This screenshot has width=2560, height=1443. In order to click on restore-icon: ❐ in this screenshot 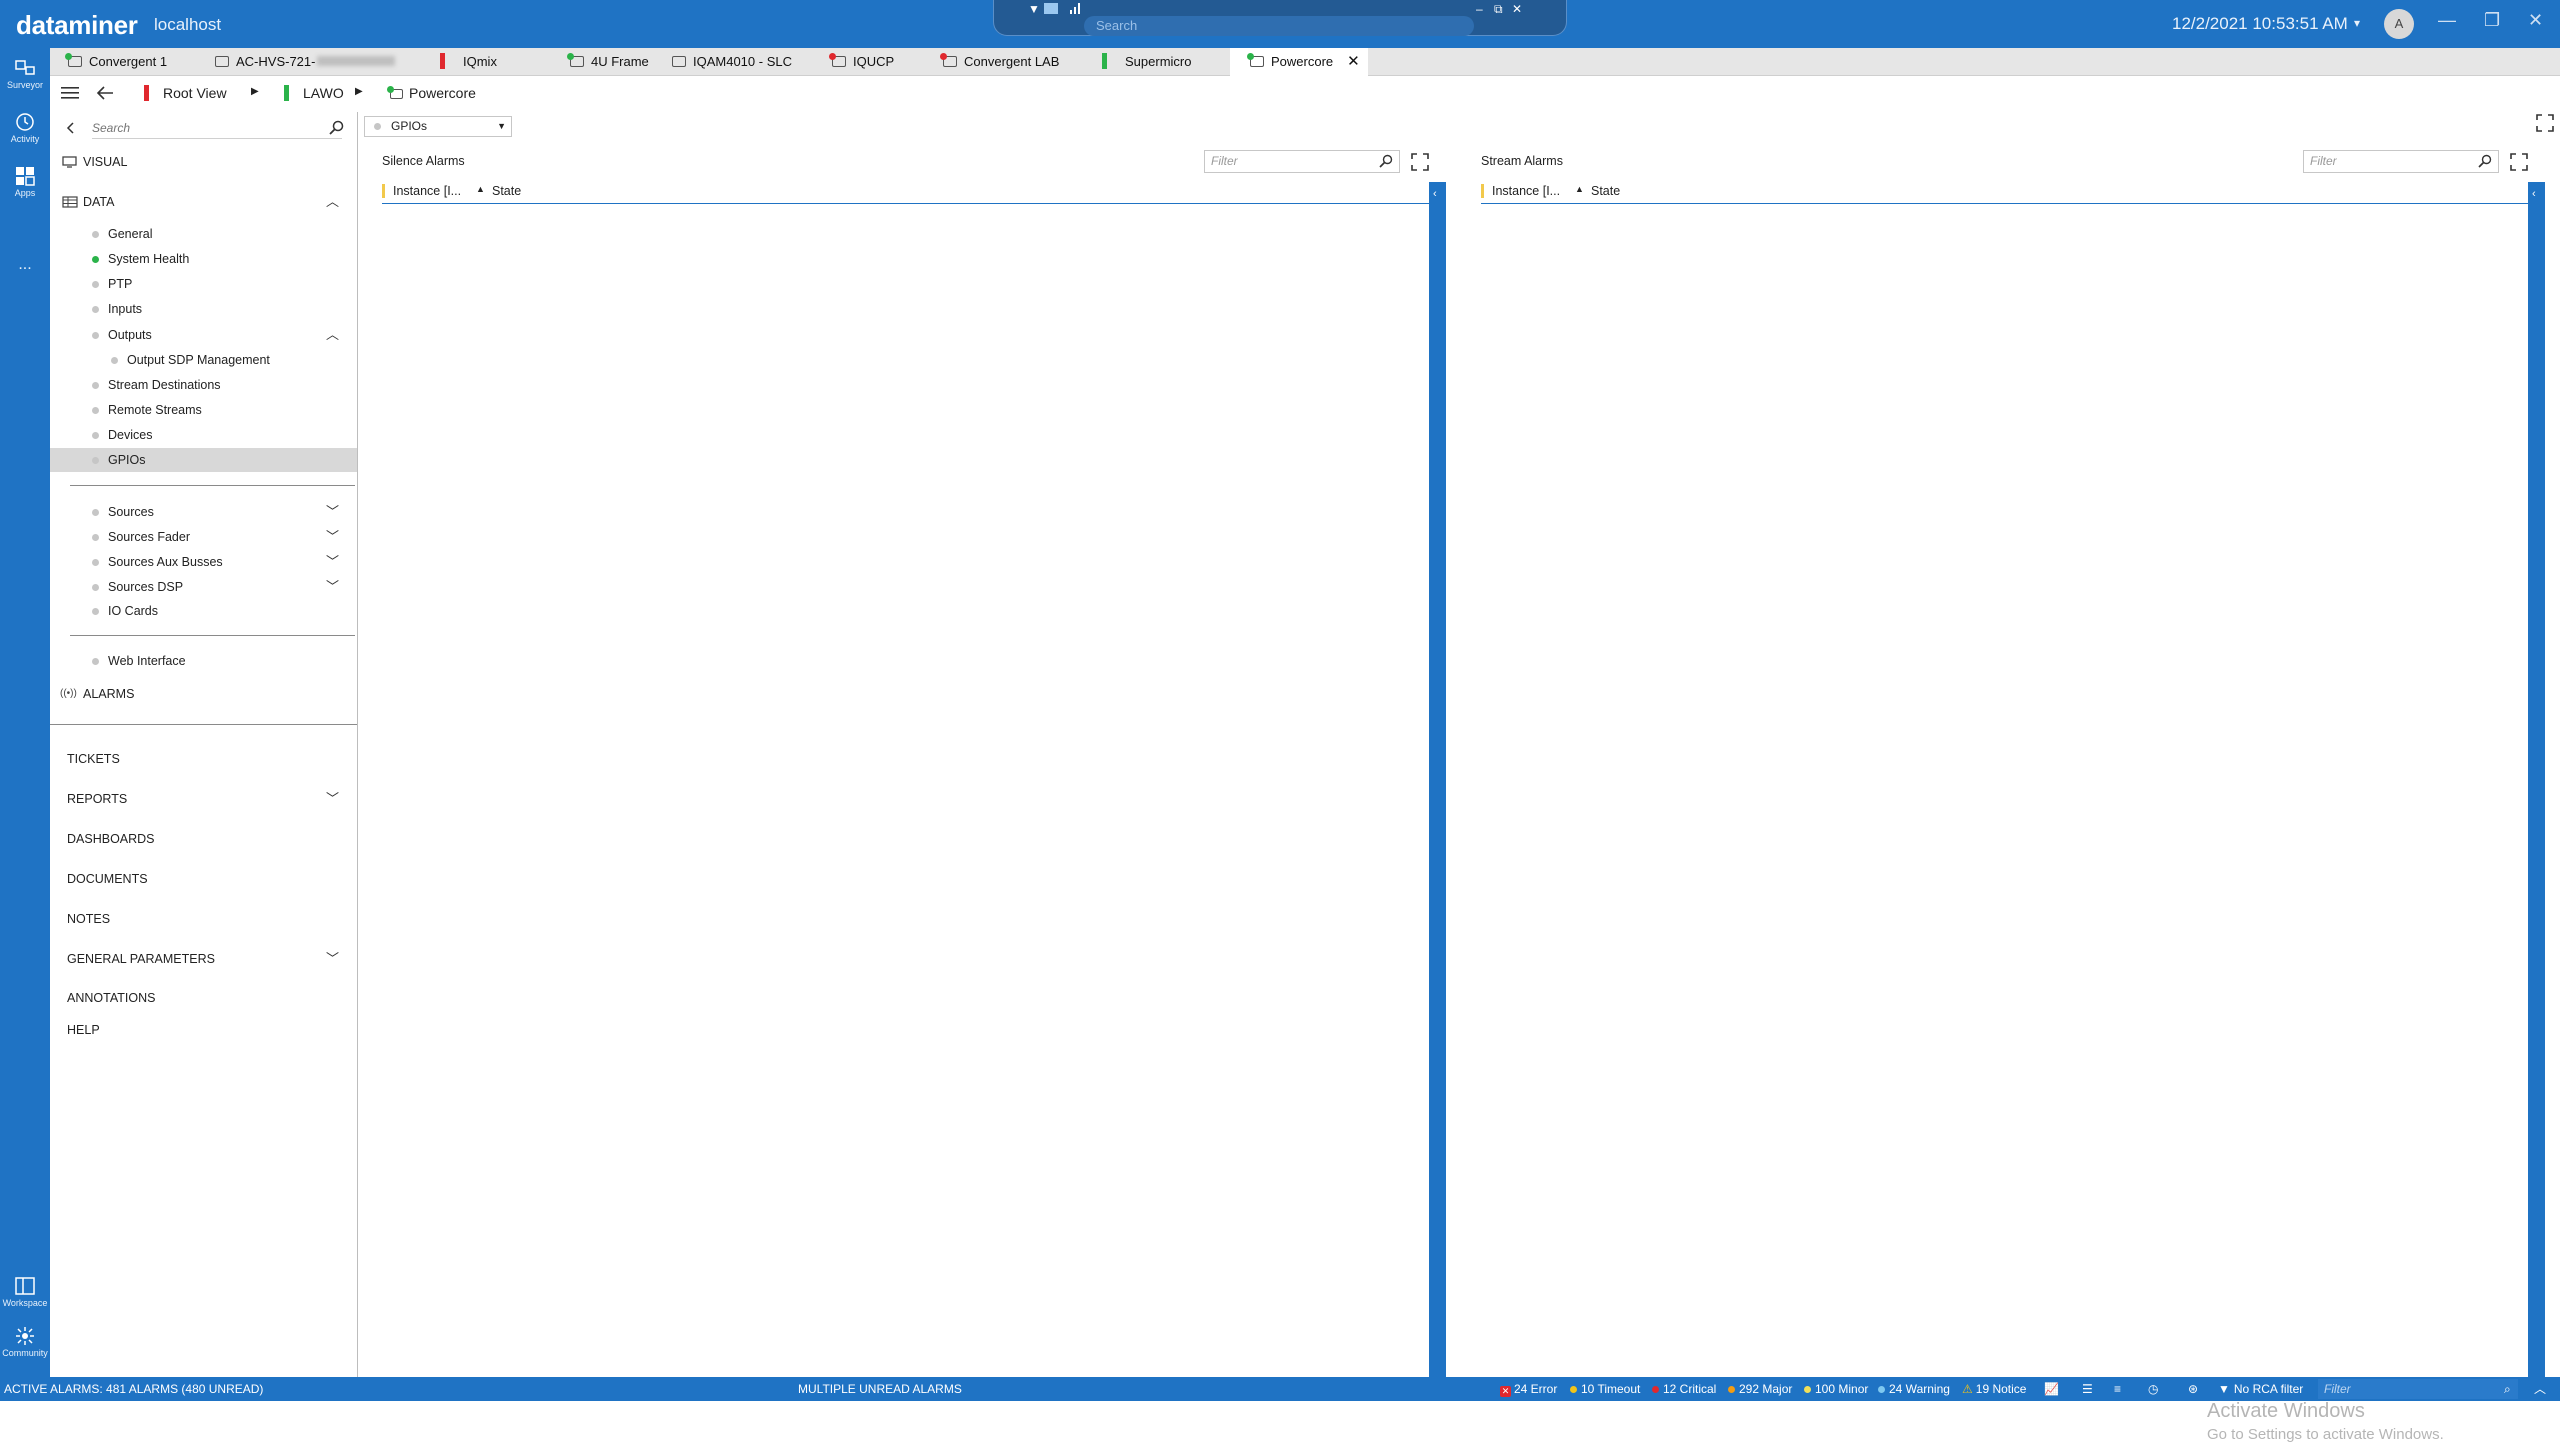, I will do `click(2492, 20)`.